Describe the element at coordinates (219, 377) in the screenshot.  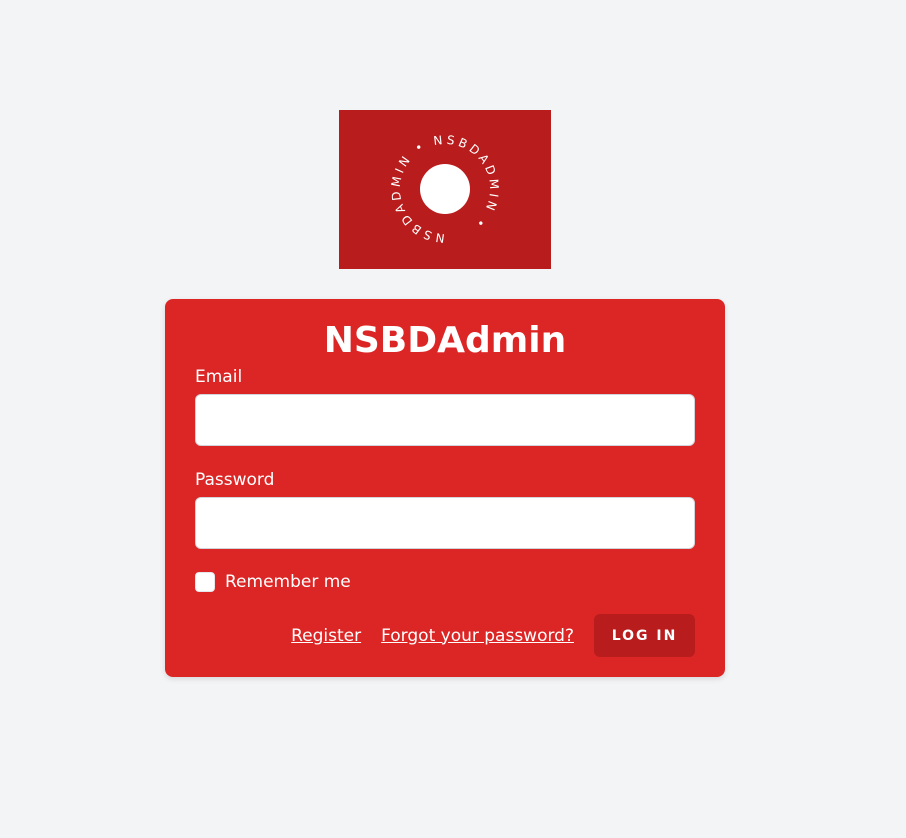
I see `email-label: Email` at that location.